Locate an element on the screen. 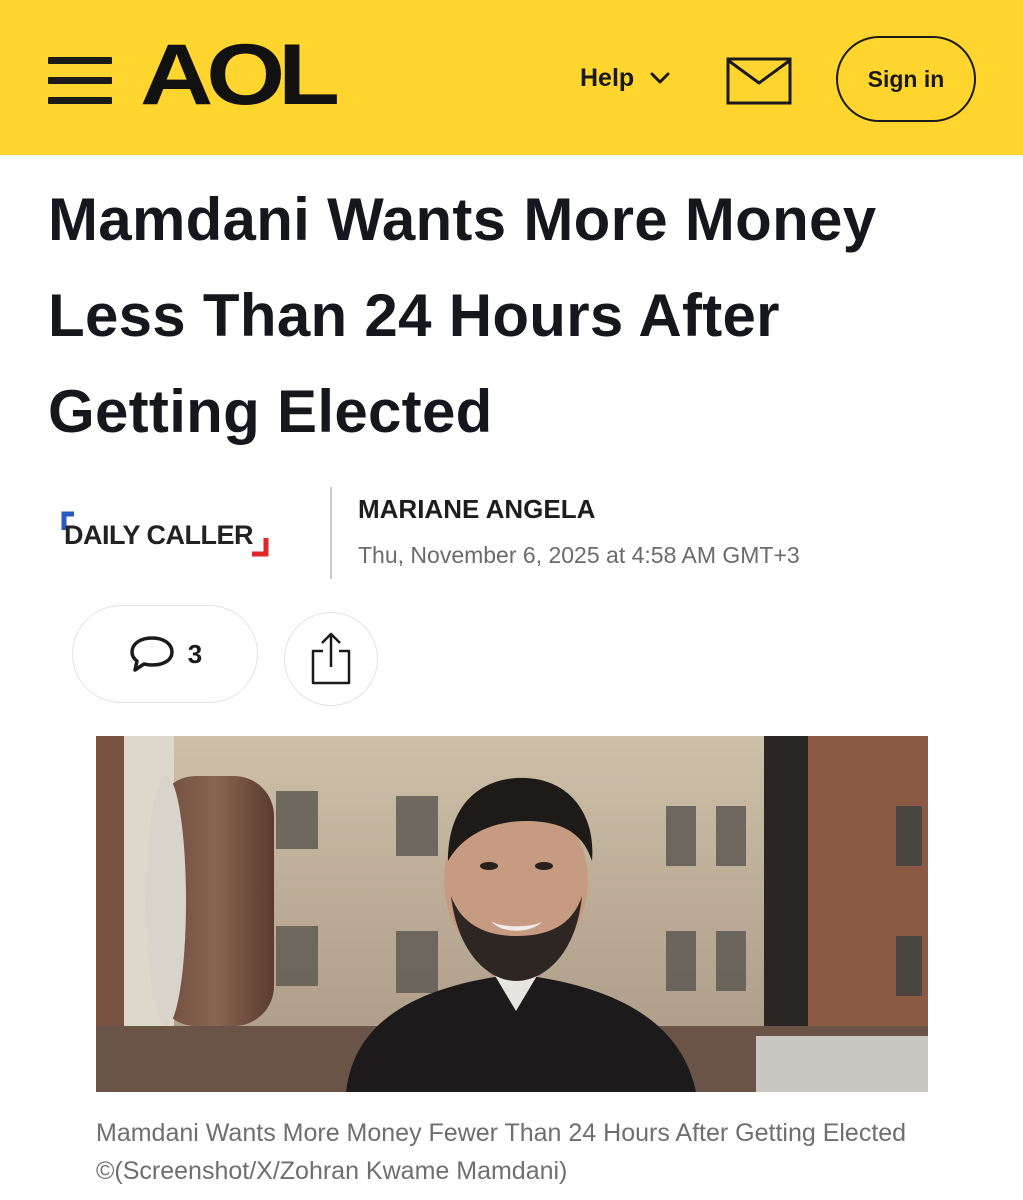  share-button is located at coordinates (331, 659).